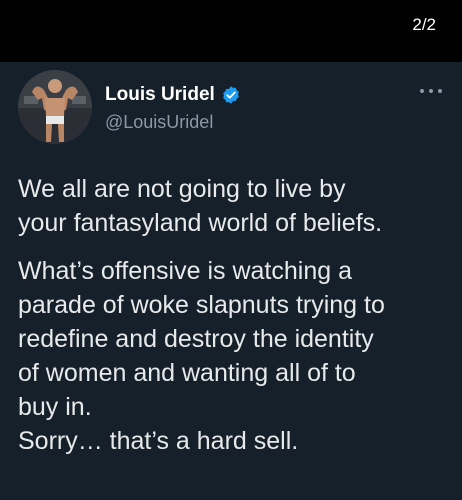  Describe the element at coordinates (431, 91) in the screenshot. I see `more-options-icon` at that location.